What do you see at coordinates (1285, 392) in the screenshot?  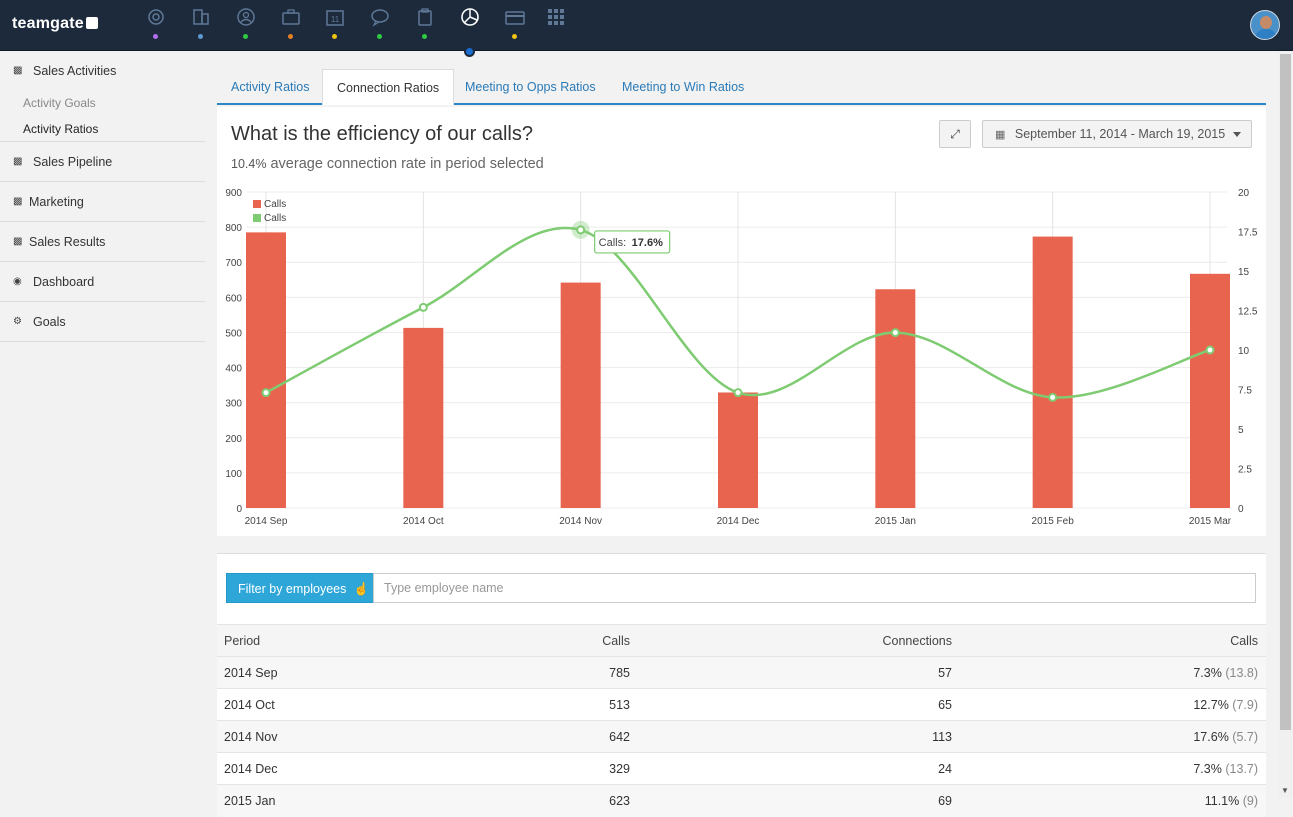 I see `scrollbar-thumb` at bounding box center [1285, 392].